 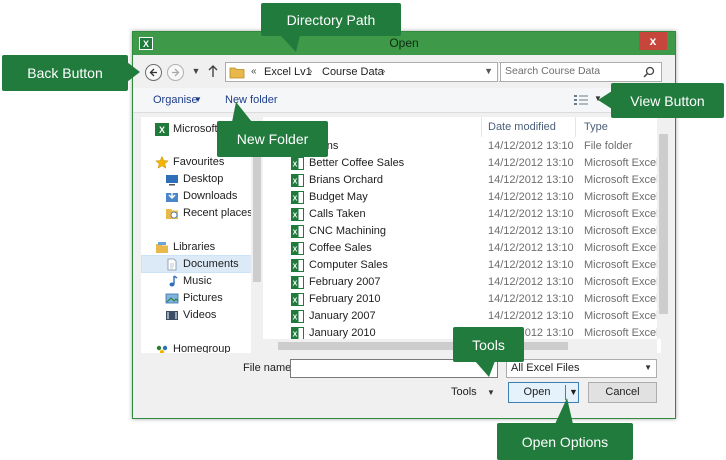 I want to click on callout-view-button: View Button, so click(x=667, y=100).